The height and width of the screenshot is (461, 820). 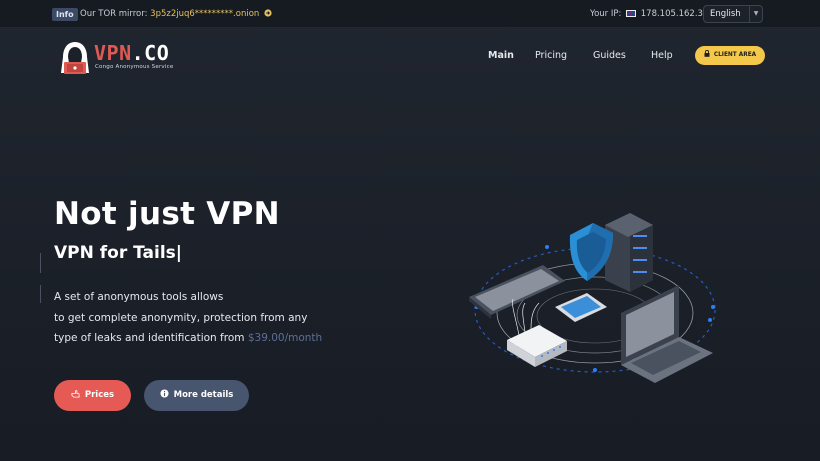 I want to click on nav-main: Main, so click(x=501, y=56).